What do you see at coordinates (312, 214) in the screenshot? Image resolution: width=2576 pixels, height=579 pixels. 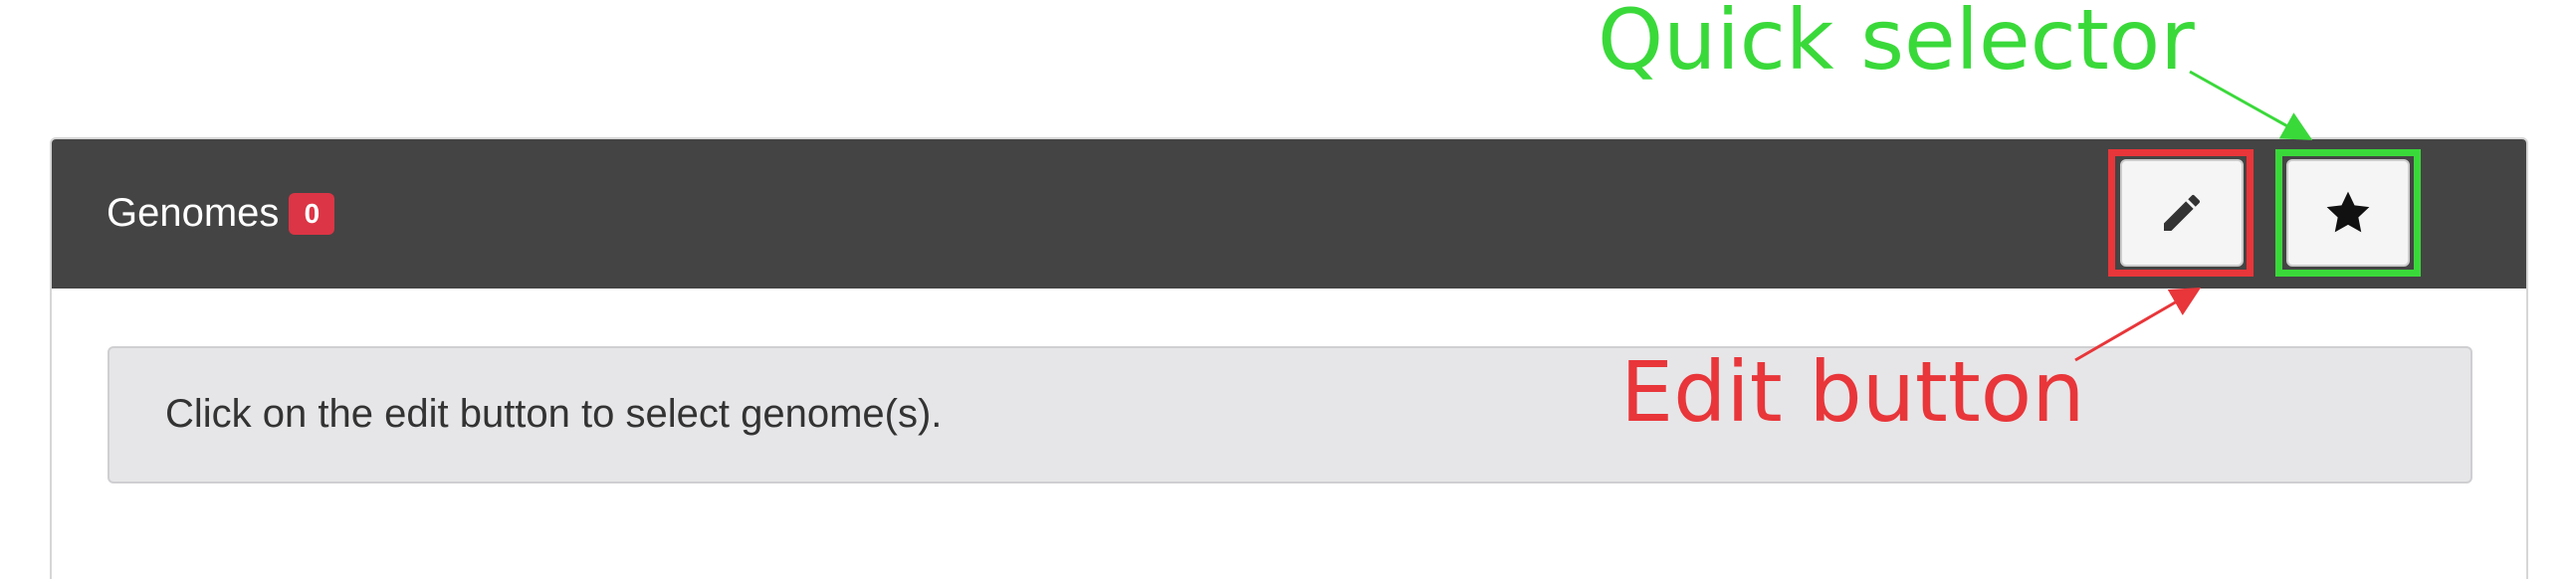 I see `genome-count-badge: 0` at bounding box center [312, 214].